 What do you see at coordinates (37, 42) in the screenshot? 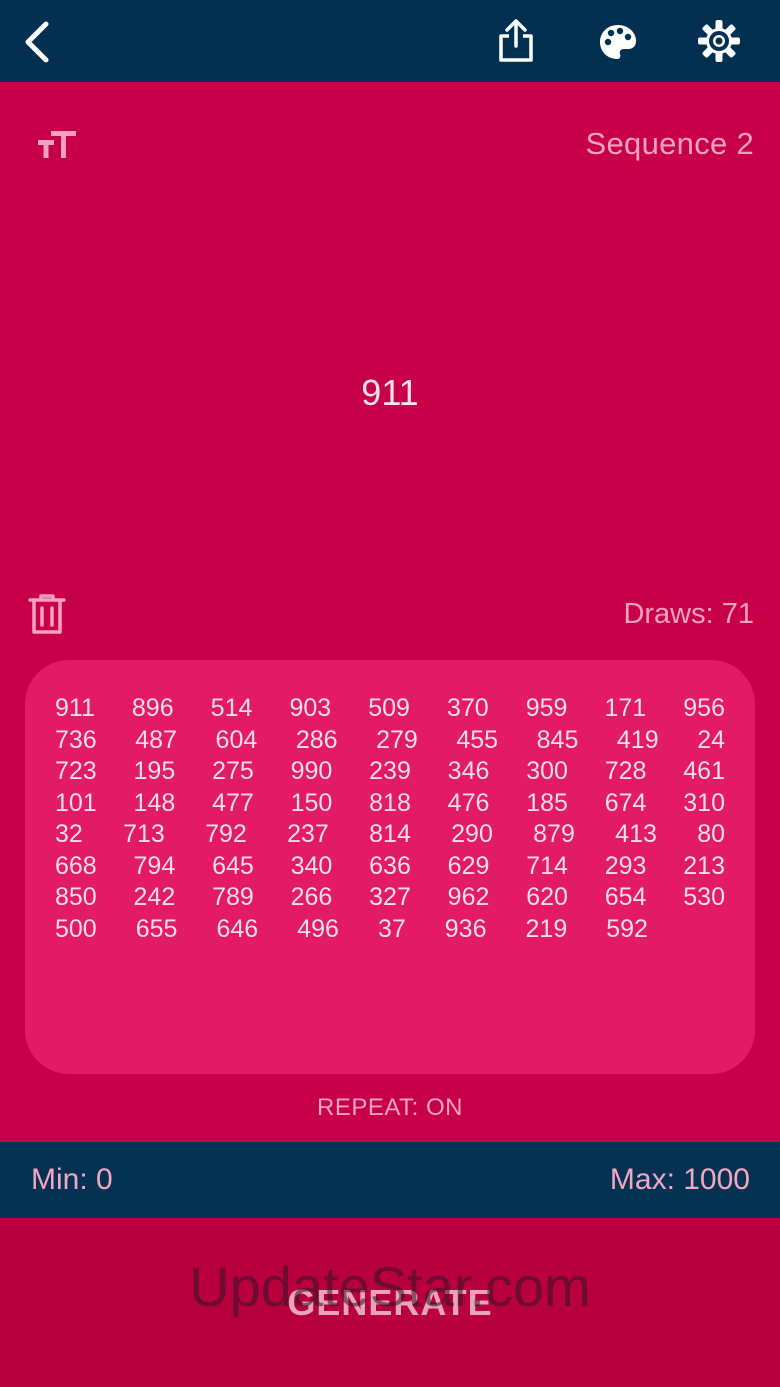
I see `chevron-left-icon` at bounding box center [37, 42].